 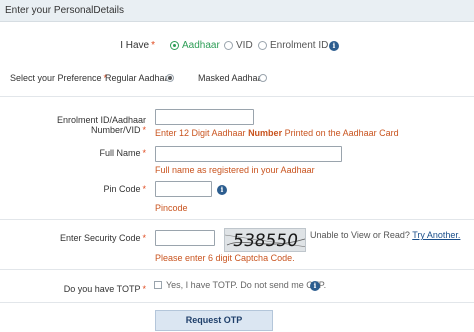 What do you see at coordinates (59, 78) in the screenshot?
I see `preference-label: Select your Preference *` at bounding box center [59, 78].